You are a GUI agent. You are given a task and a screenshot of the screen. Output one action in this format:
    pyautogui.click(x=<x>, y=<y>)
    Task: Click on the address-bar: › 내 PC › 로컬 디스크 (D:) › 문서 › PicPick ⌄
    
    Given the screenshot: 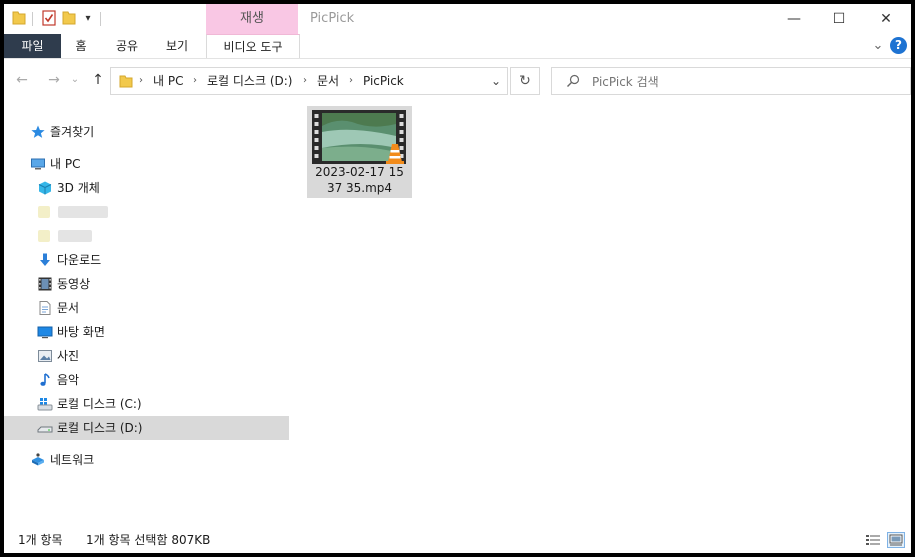 What is the action you would take?
    pyautogui.click(x=309, y=81)
    